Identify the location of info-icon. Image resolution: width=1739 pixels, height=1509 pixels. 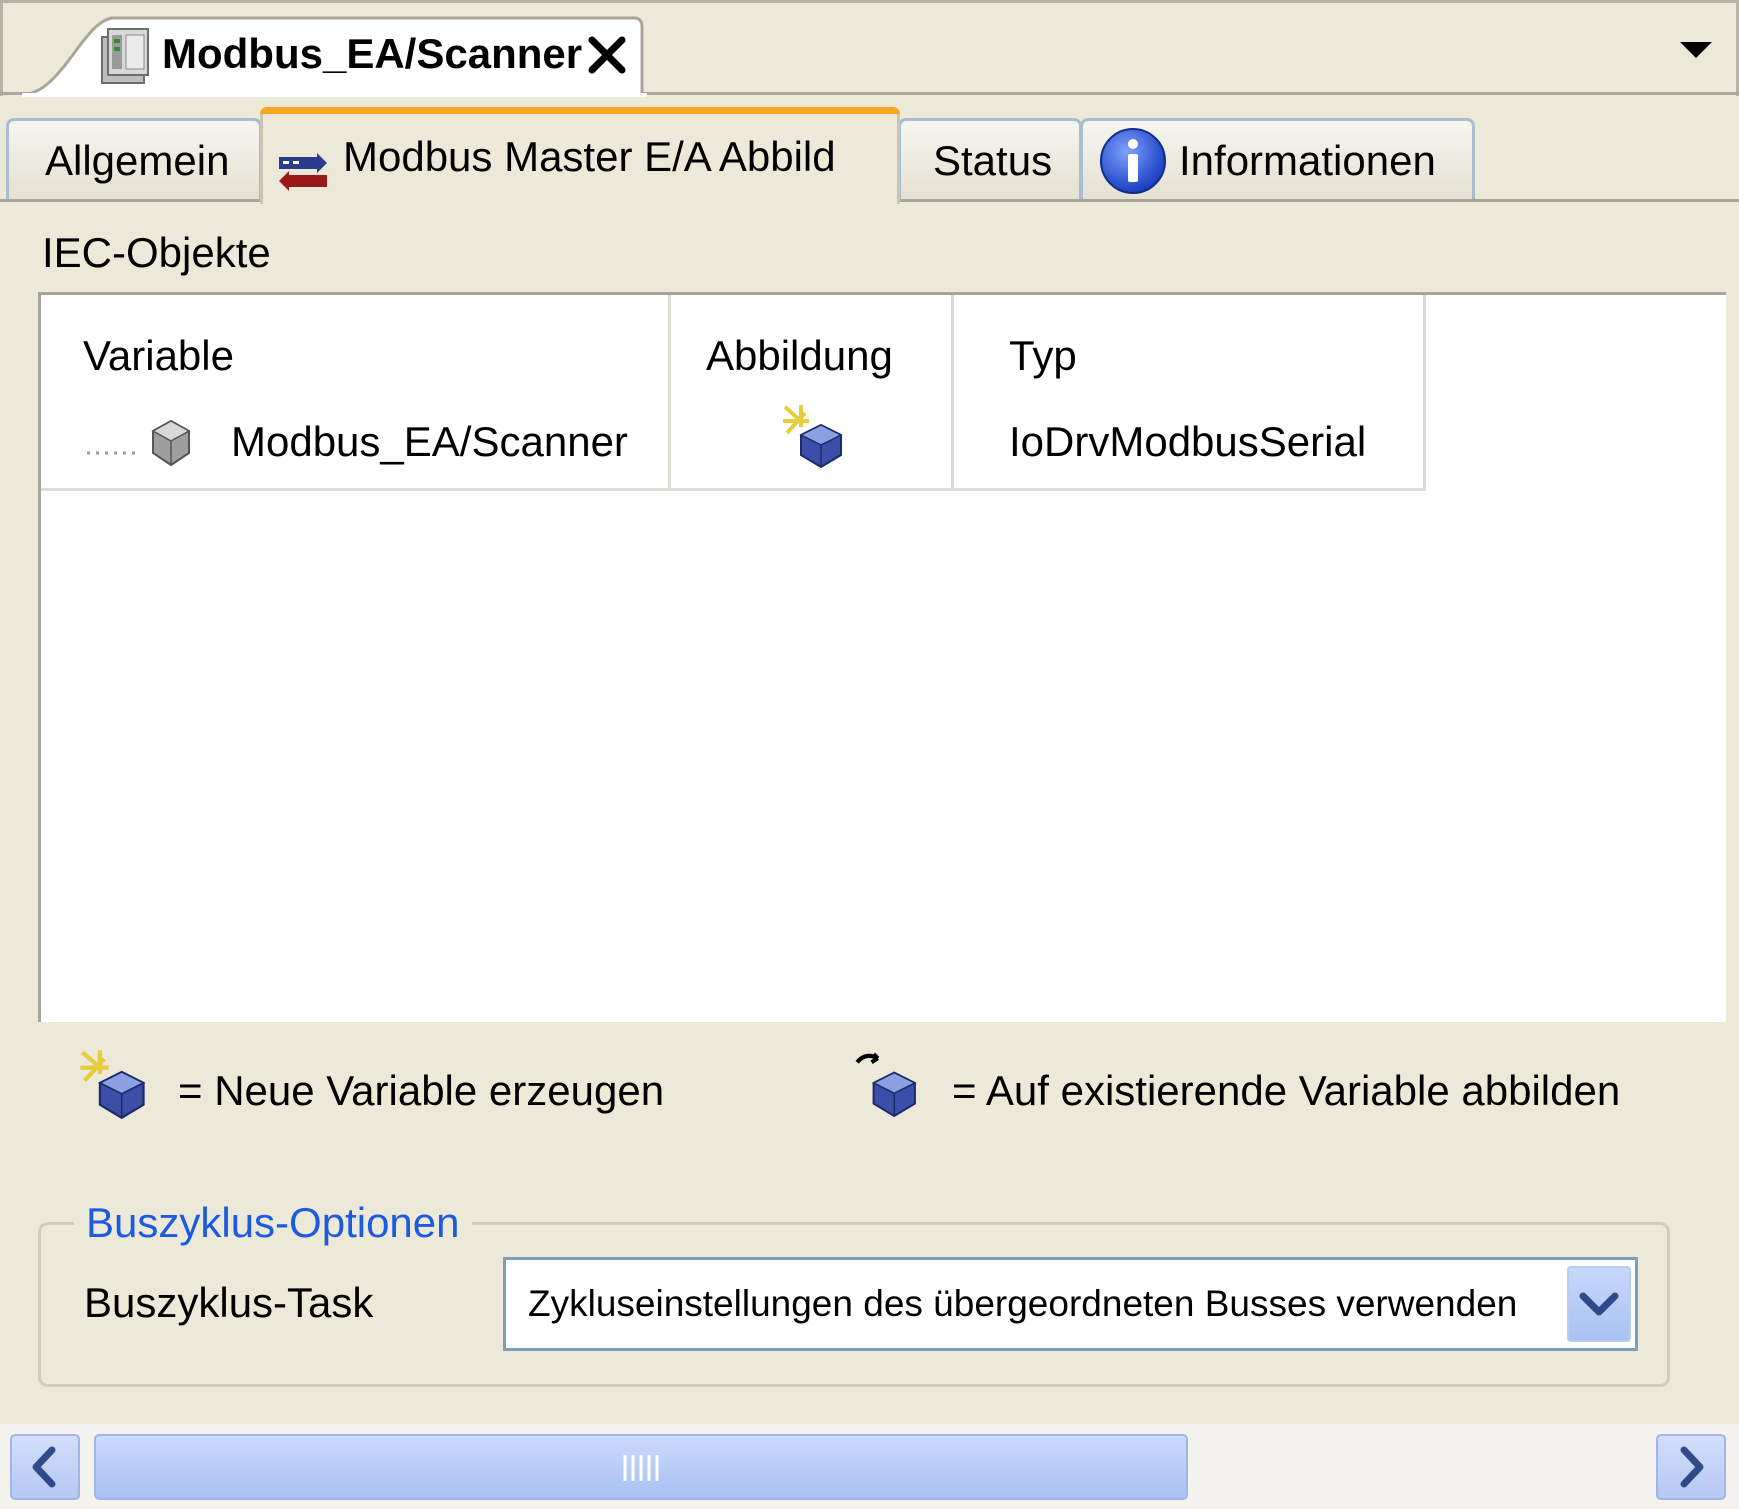
(1133, 174).